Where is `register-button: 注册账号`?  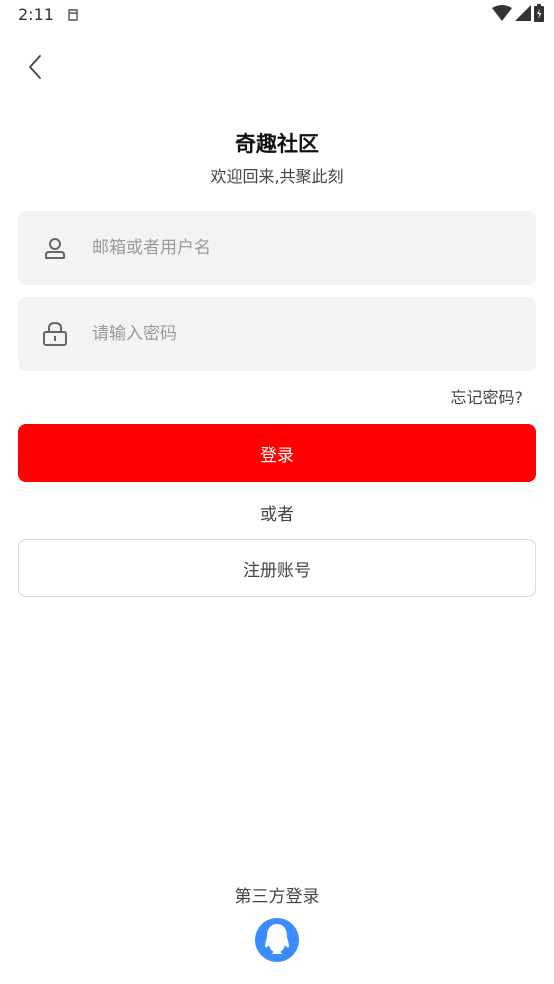 register-button: 注册账号 is located at coordinates (277, 568).